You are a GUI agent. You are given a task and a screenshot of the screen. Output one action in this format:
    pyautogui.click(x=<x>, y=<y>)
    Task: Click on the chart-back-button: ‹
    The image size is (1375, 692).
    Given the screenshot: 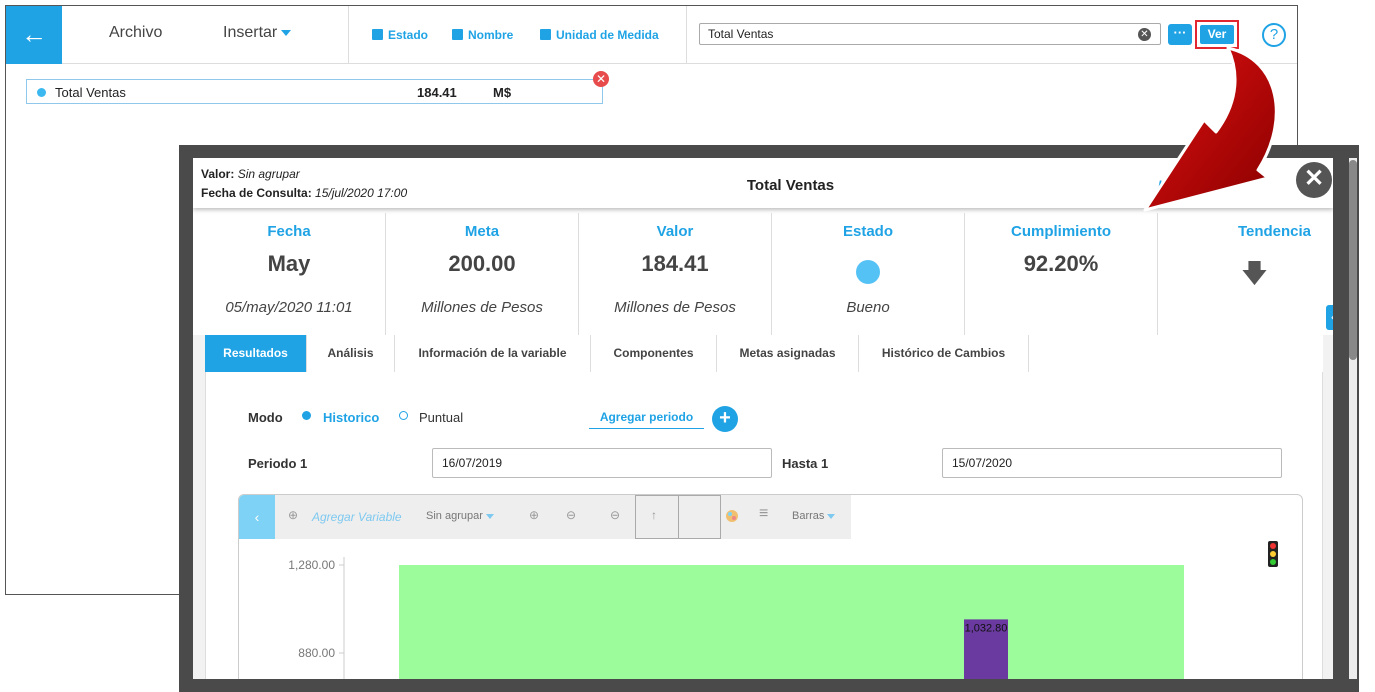 What is the action you would take?
    pyautogui.click(x=257, y=517)
    